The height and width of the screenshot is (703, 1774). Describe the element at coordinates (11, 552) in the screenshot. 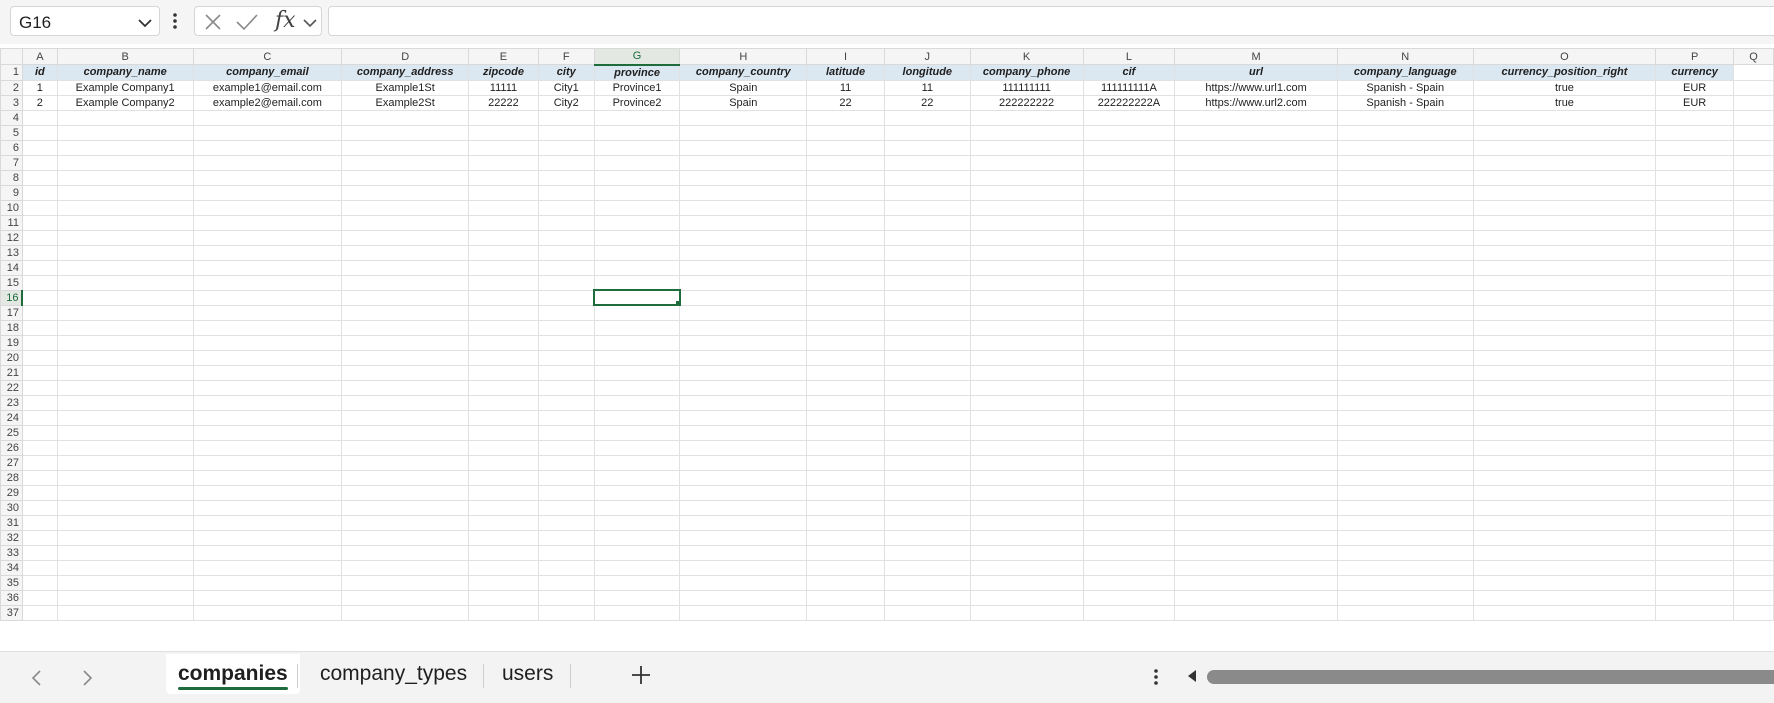

I see `row-header: 33` at that location.